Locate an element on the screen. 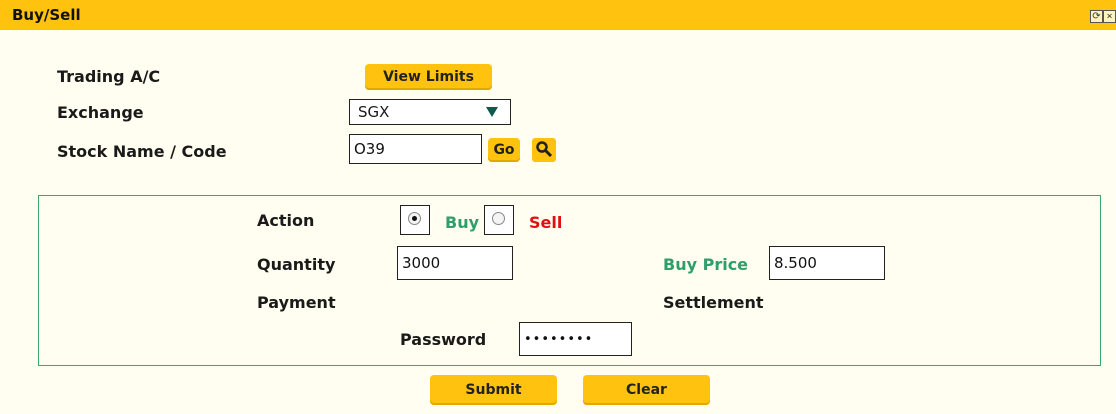 This screenshot has height=414, width=1116. clear-button: Clear is located at coordinates (646, 390).